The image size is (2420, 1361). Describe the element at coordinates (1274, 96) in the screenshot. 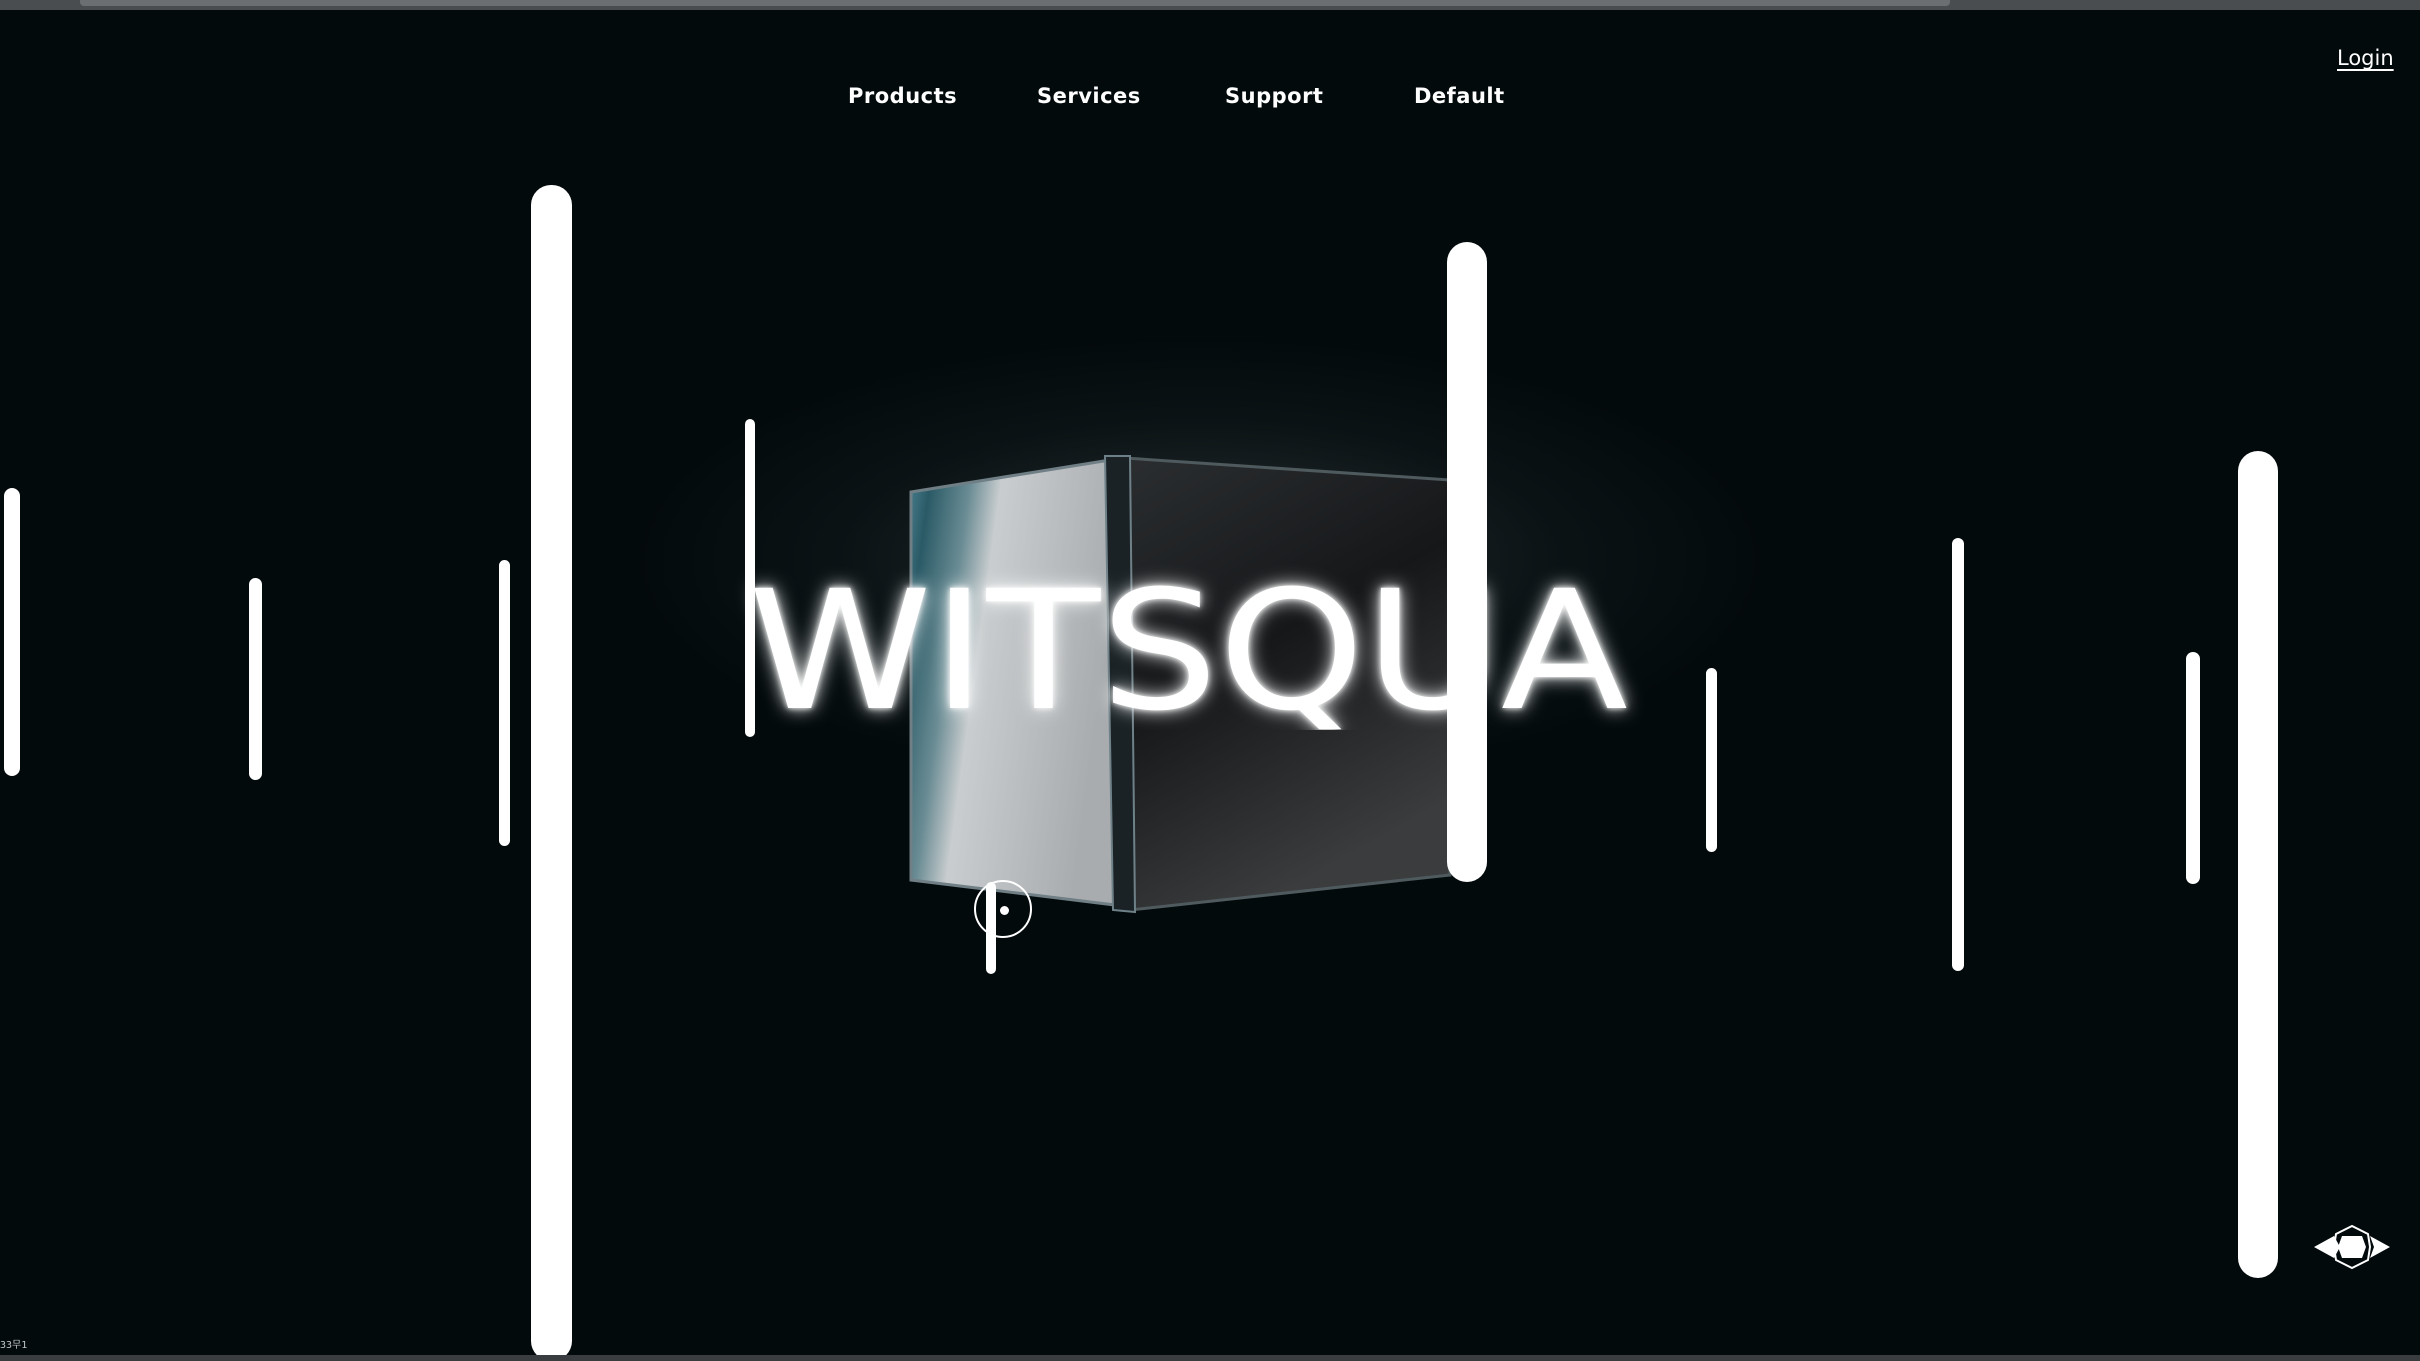

I see `nav-item-support: Support` at that location.